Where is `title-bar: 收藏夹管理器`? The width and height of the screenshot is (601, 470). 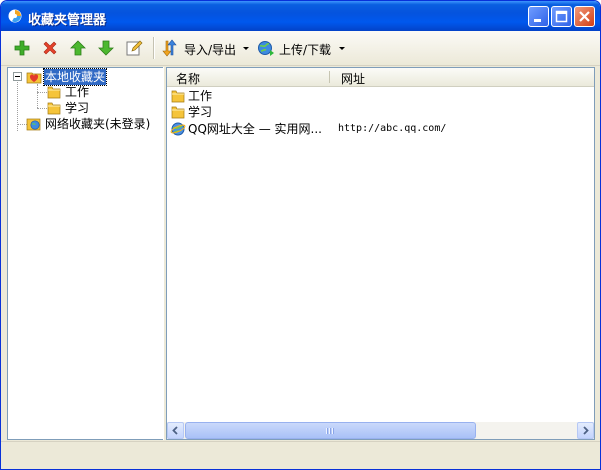
title-bar: 收藏夹管理器 is located at coordinates (300, 16).